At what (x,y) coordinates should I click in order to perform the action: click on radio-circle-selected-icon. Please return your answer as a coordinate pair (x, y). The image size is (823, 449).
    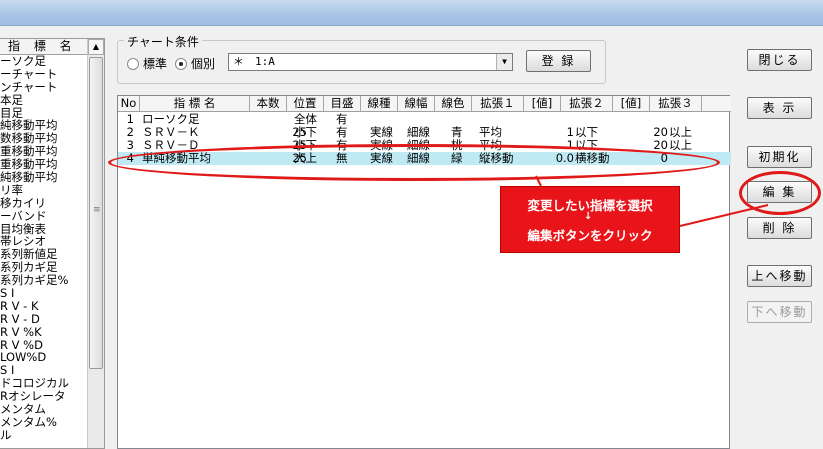
    Looking at the image, I should click on (181, 63).